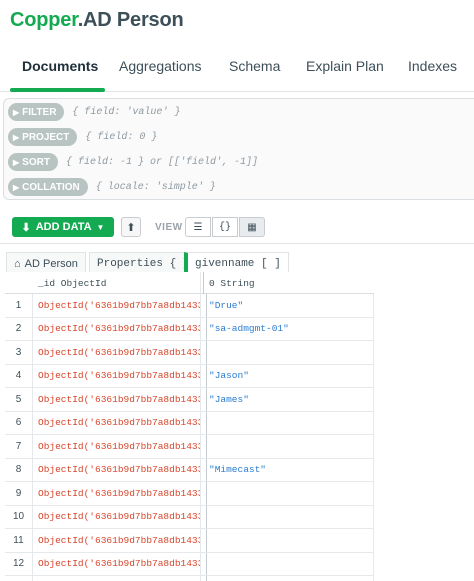 The height and width of the screenshot is (581, 474). I want to click on row-number: 12, so click(19, 563).